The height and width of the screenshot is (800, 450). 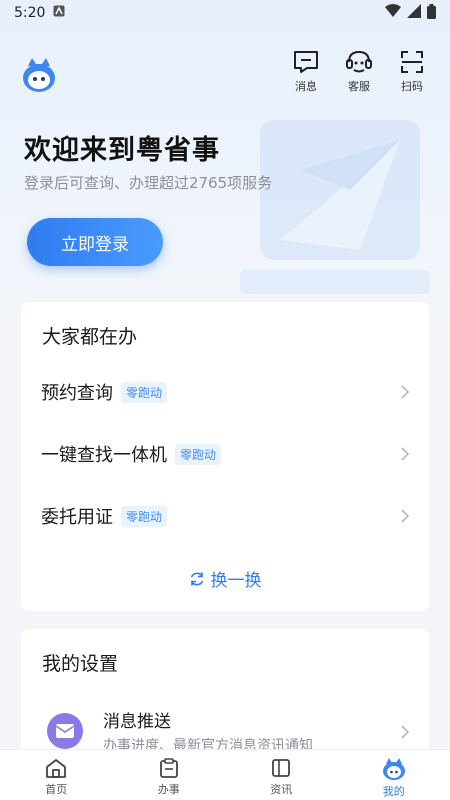 I want to click on popular-title: 大家都在办, so click(x=90, y=337).